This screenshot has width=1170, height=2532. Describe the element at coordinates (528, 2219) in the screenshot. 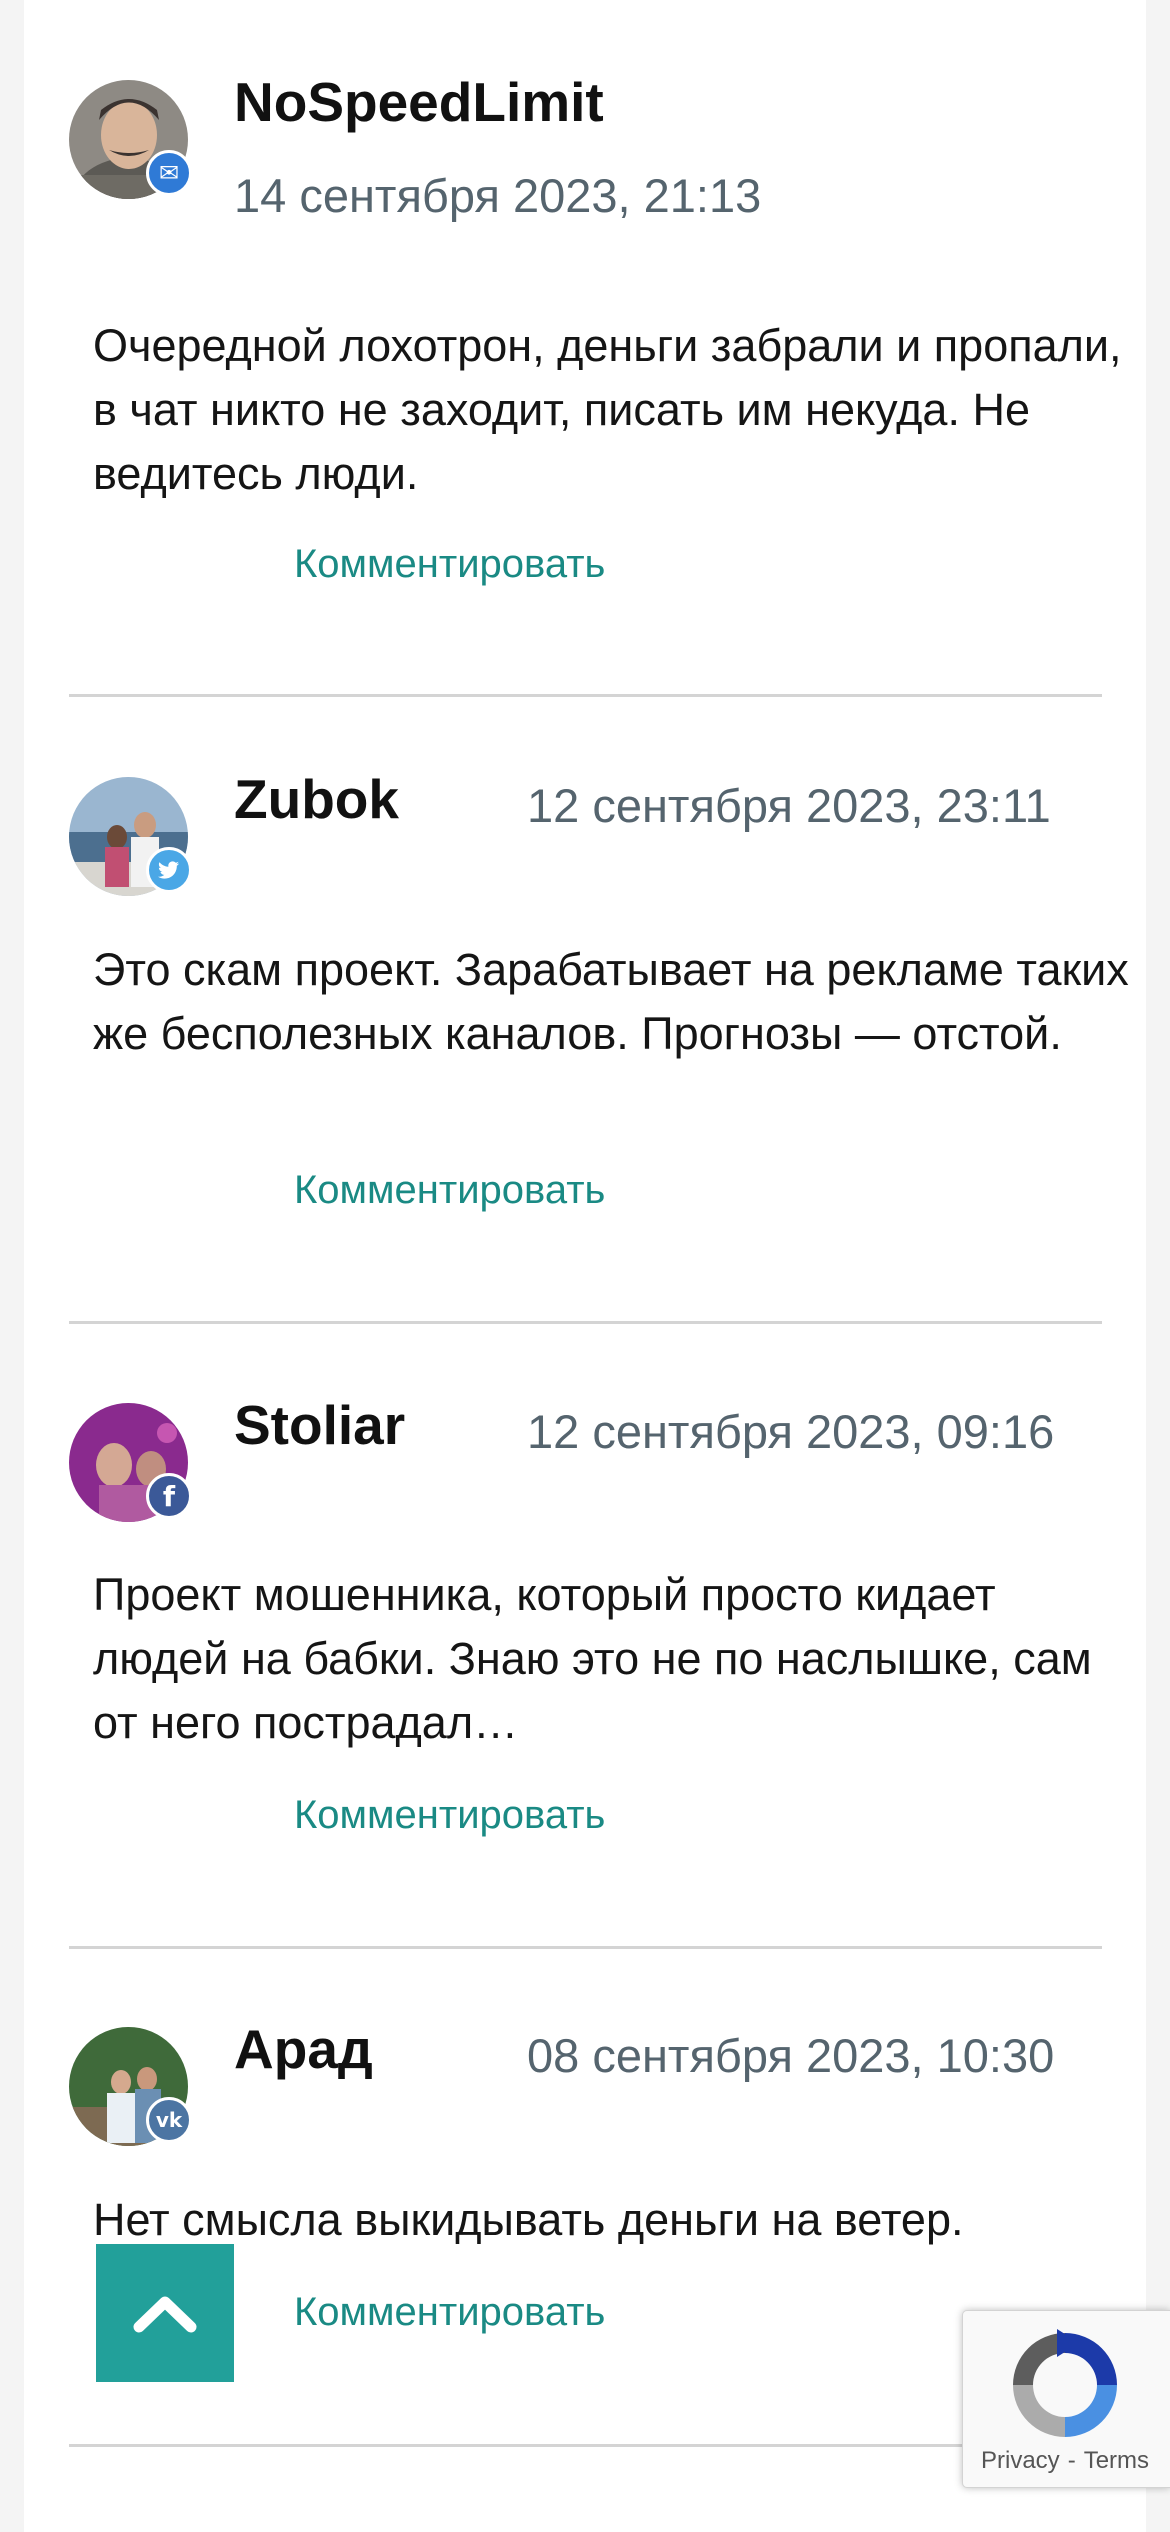

I see `comment-text: Нет смысла выкидывать деньги на ветер.` at that location.